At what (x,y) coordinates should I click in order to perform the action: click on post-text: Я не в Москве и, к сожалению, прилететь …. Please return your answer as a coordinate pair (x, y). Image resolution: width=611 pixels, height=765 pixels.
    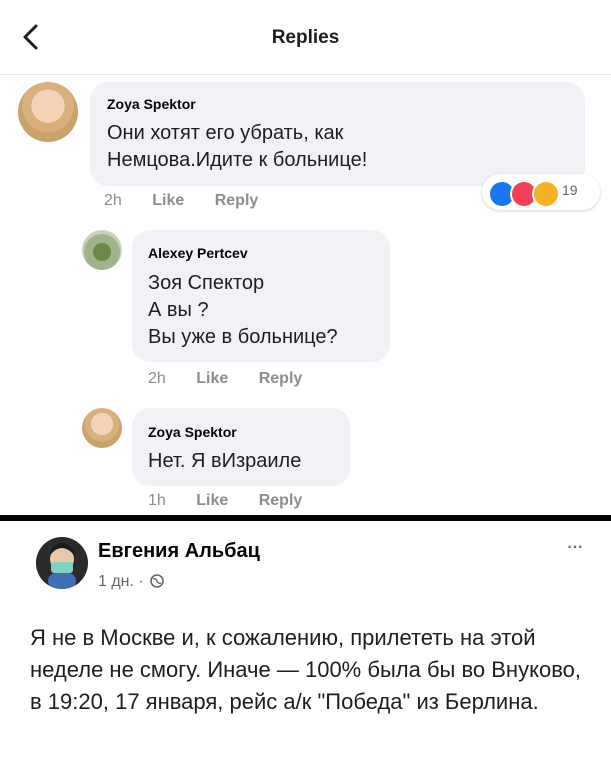
    Looking at the image, I should click on (305, 669).